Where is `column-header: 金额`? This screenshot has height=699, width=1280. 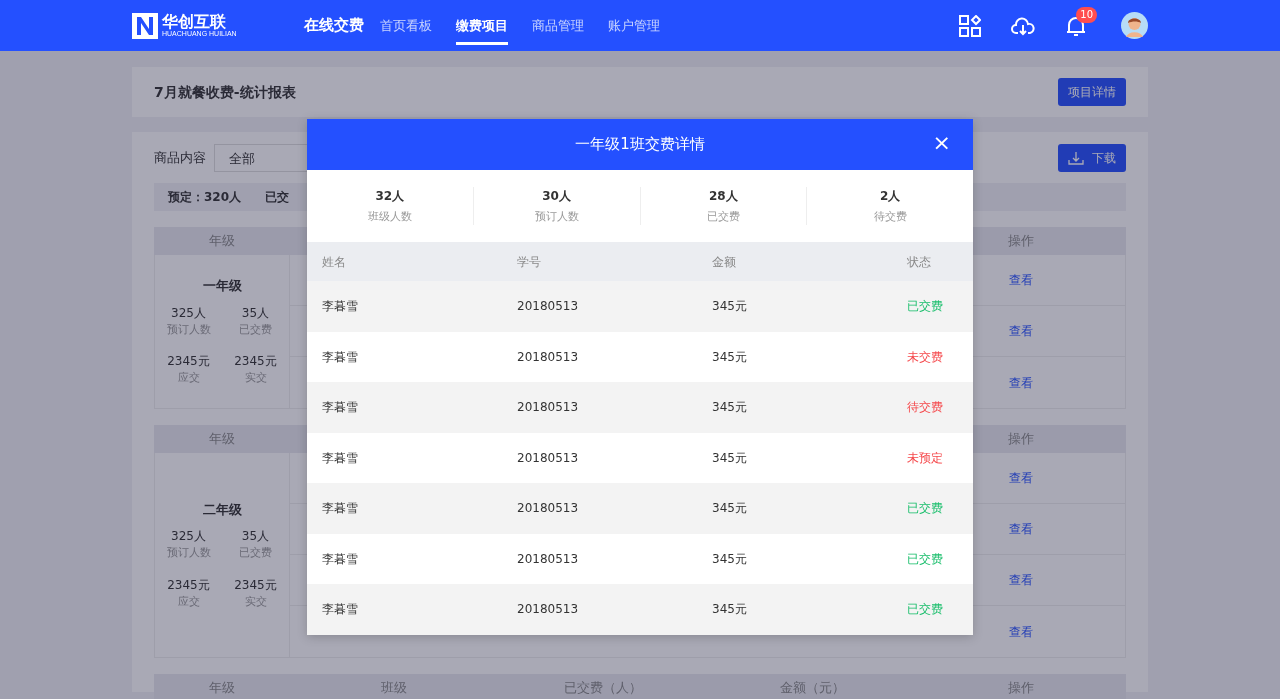
column-header: 金额 is located at coordinates (724, 262).